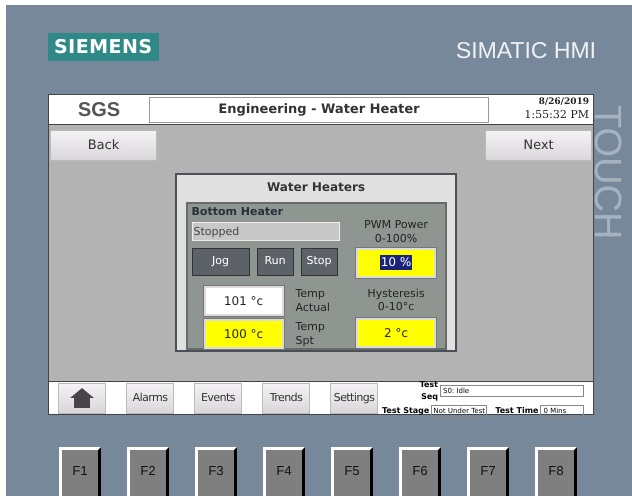 The height and width of the screenshot is (496, 632). What do you see at coordinates (396, 225) in the screenshot?
I see `field-label: PWM Power` at bounding box center [396, 225].